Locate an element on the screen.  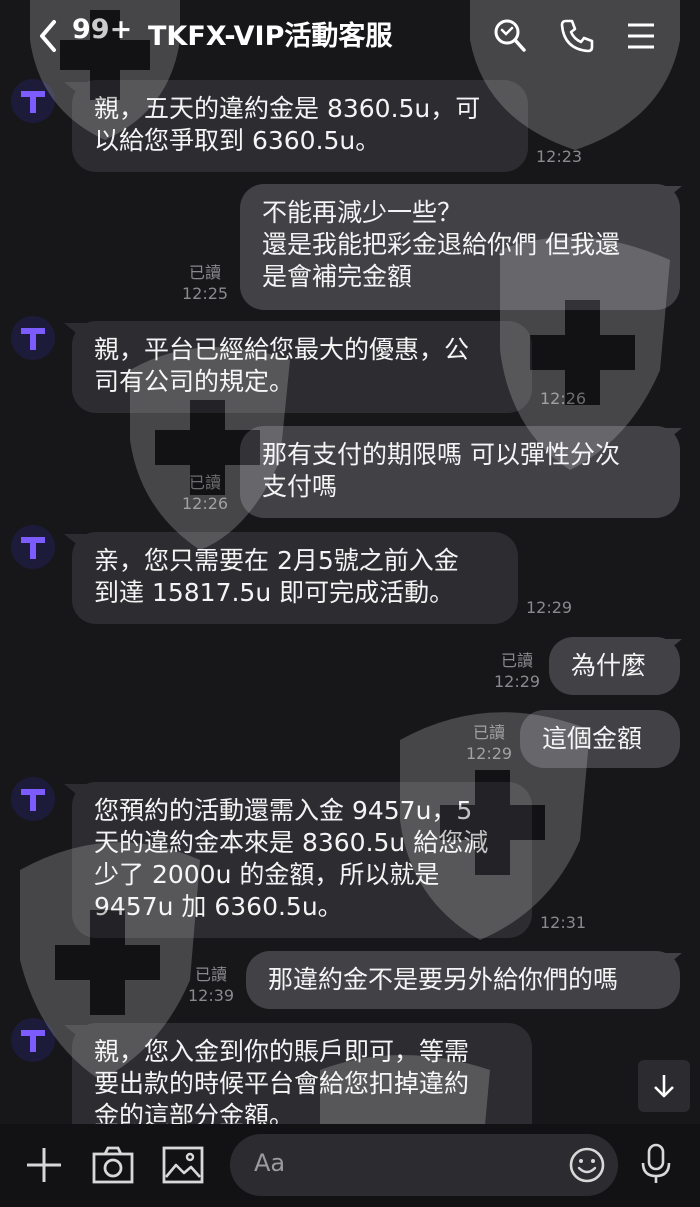
camera-icon is located at coordinates (113, 1165).